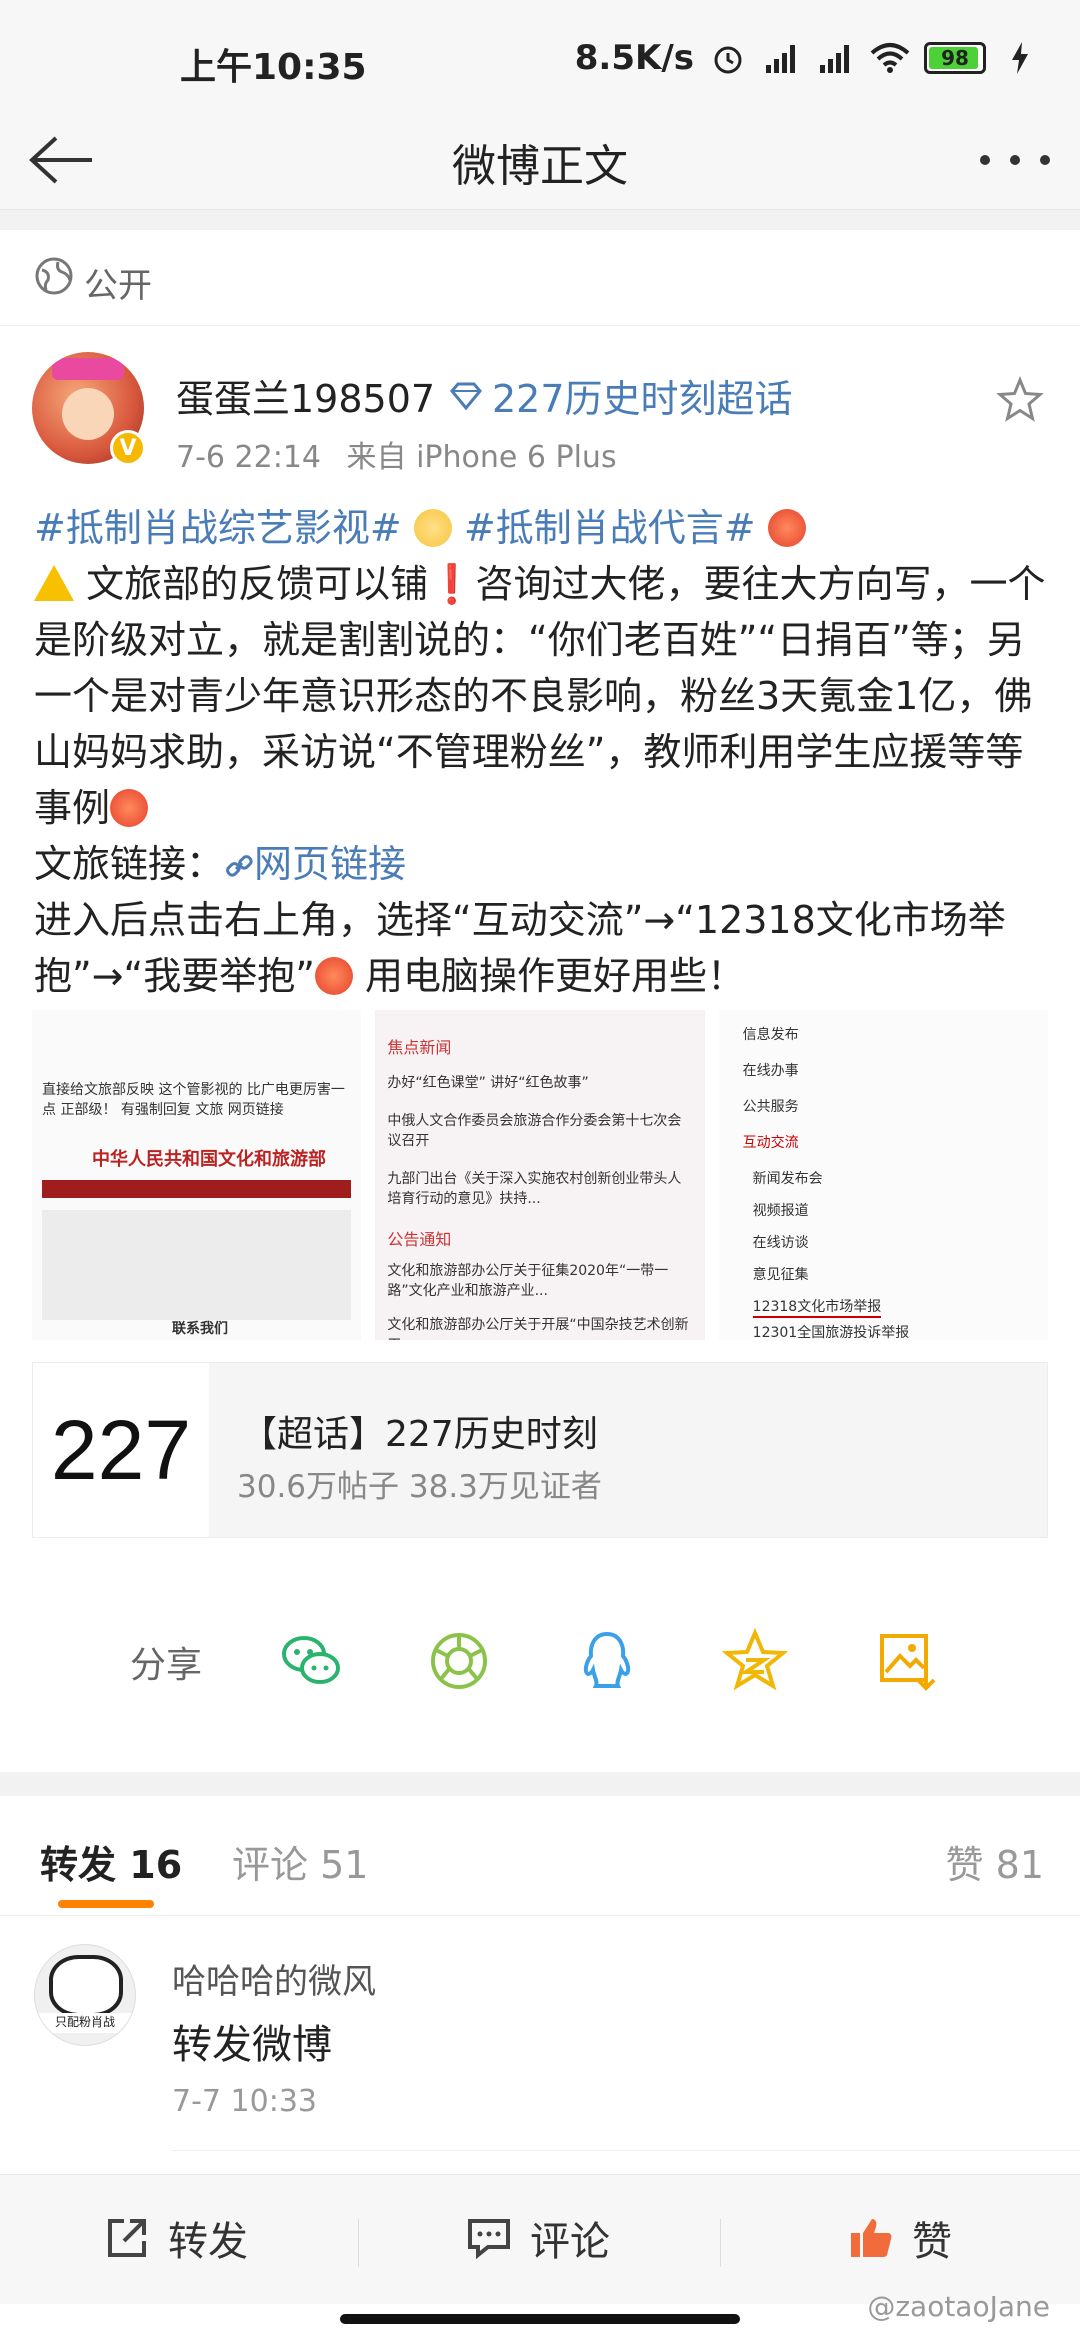 The image size is (1080, 2340). Describe the element at coordinates (452, 584) in the screenshot. I see `exclamation-icon: ❗` at that location.